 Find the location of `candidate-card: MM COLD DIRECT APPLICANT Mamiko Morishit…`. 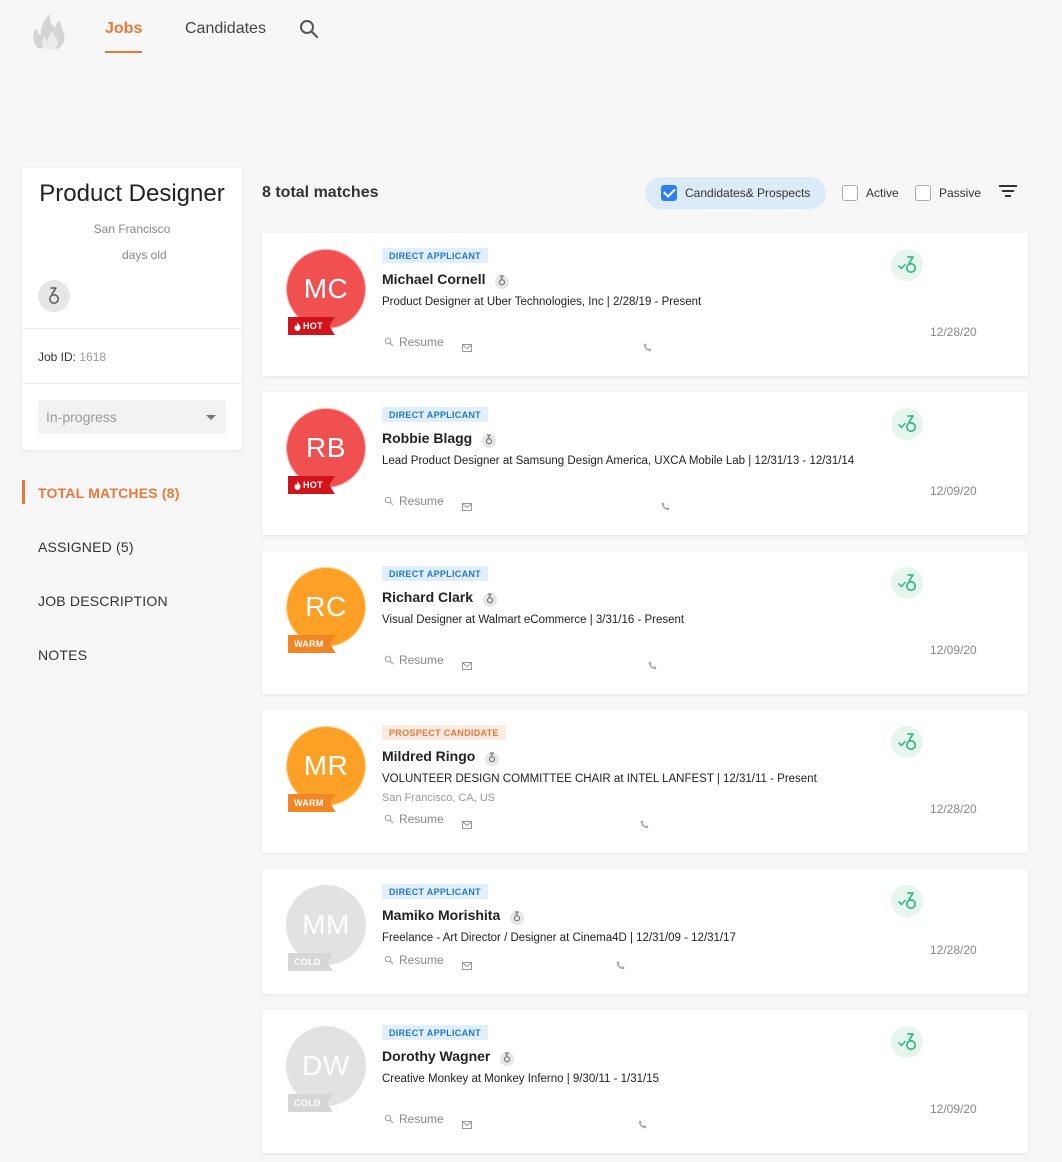

candidate-card: MM COLD DIRECT APPLICANT Mamiko Morishit… is located at coordinates (645, 931).